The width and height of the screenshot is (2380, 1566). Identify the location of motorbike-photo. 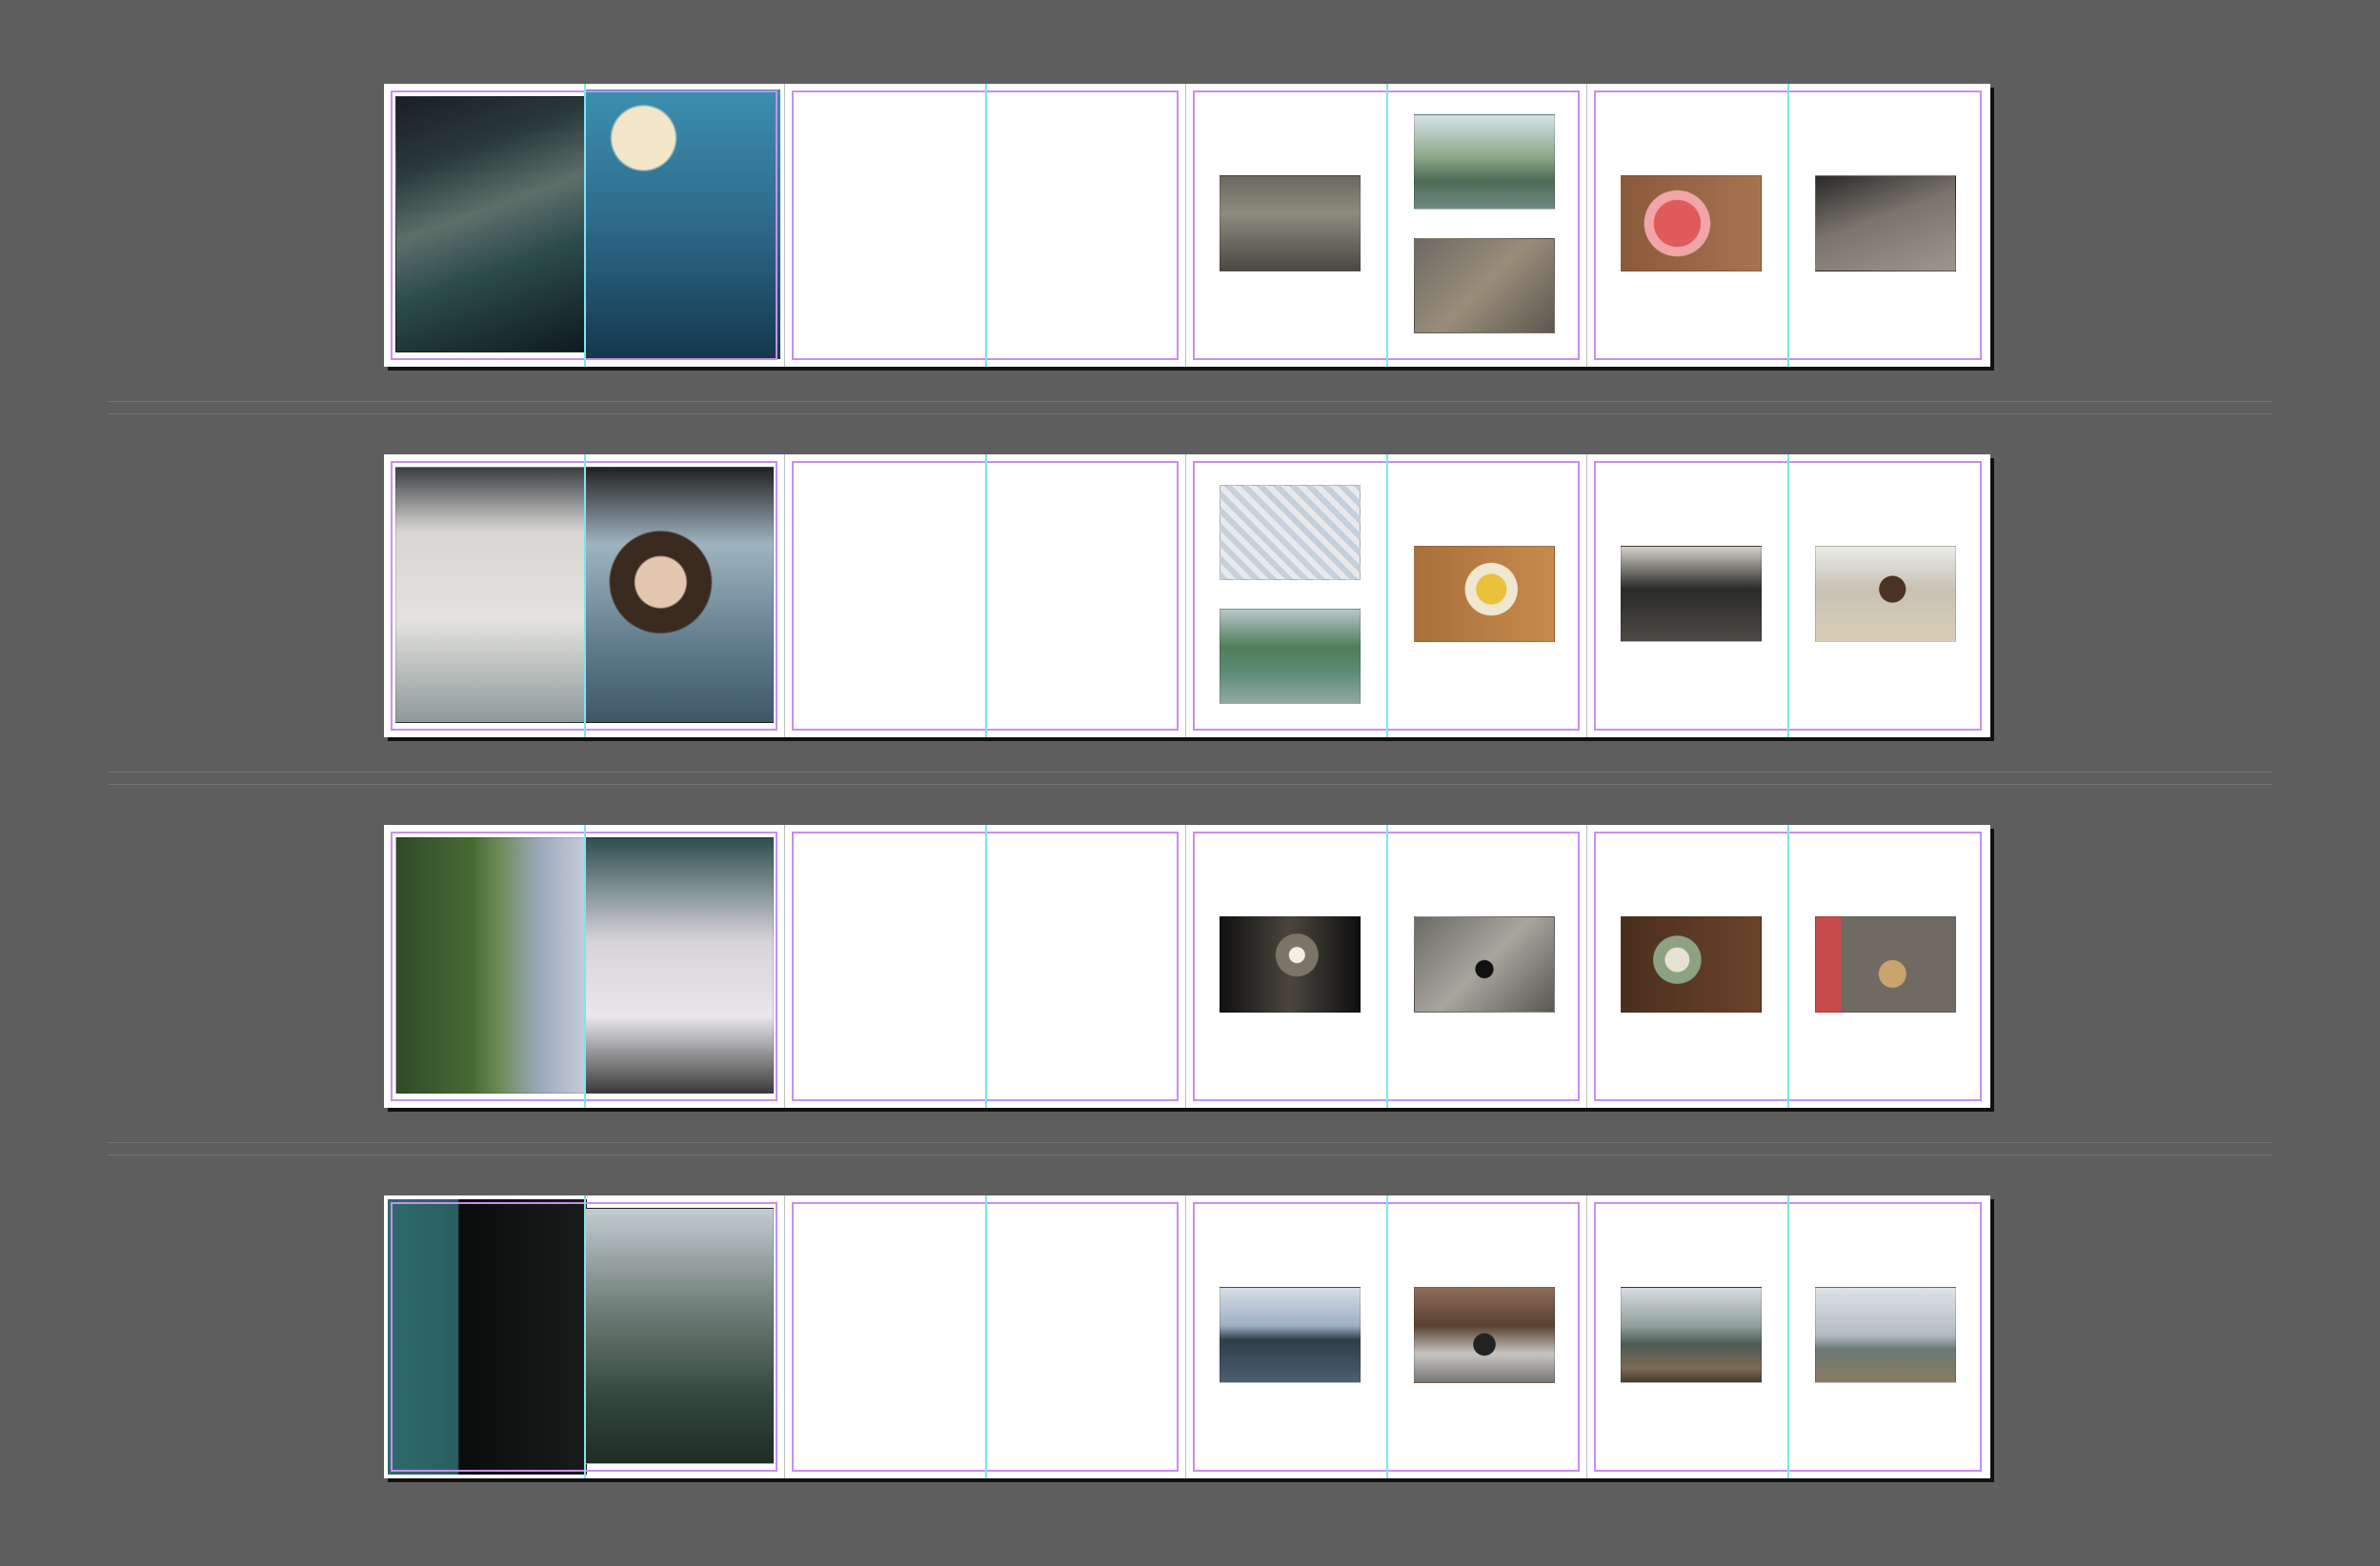
(1885, 223).